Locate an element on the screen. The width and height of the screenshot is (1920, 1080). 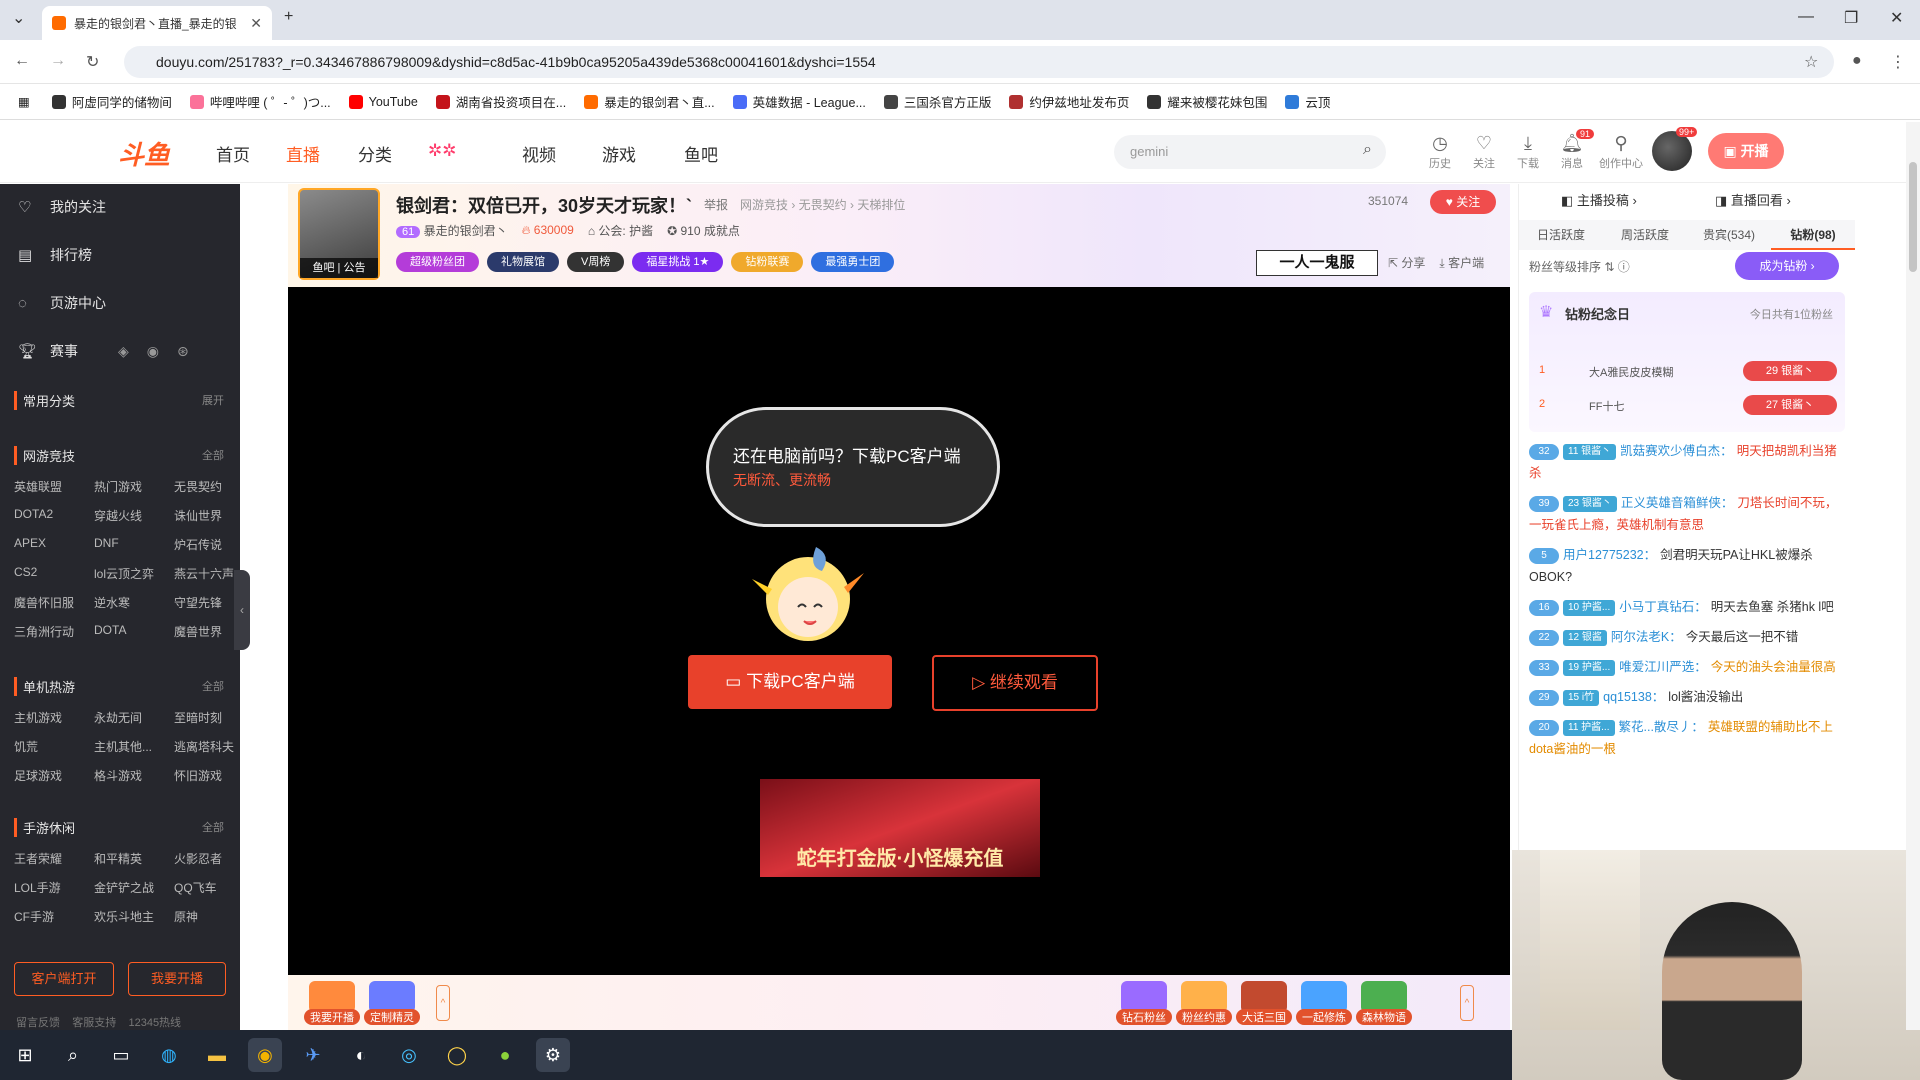
window-close-icon: ✕ is located at coordinates (1896, 18).